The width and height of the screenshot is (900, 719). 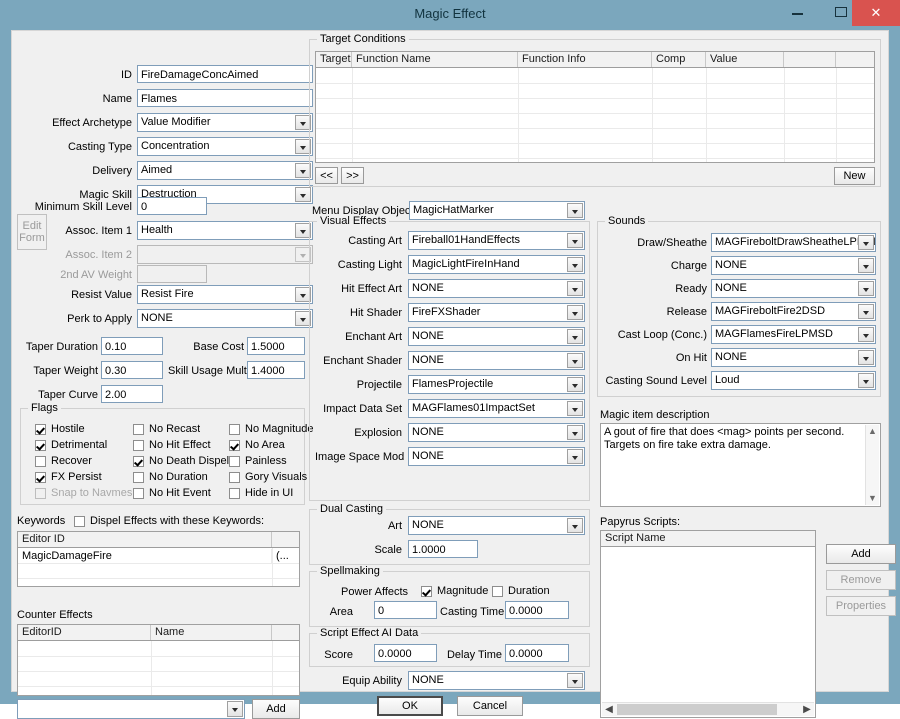 I want to click on papyrus-col-script-name: Script Name, so click(x=708, y=538).